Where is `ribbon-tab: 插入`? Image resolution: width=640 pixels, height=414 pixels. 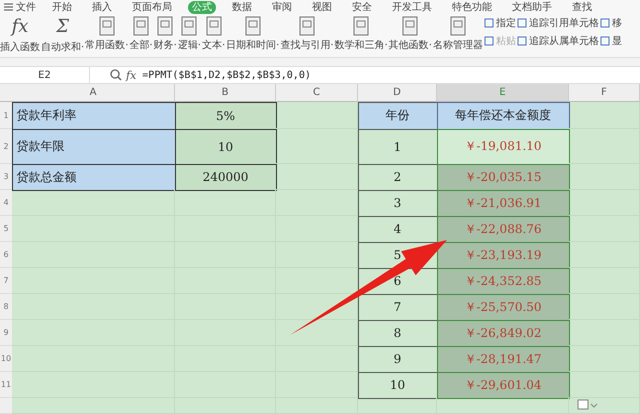
ribbon-tab: 插入 is located at coordinates (102, 7).